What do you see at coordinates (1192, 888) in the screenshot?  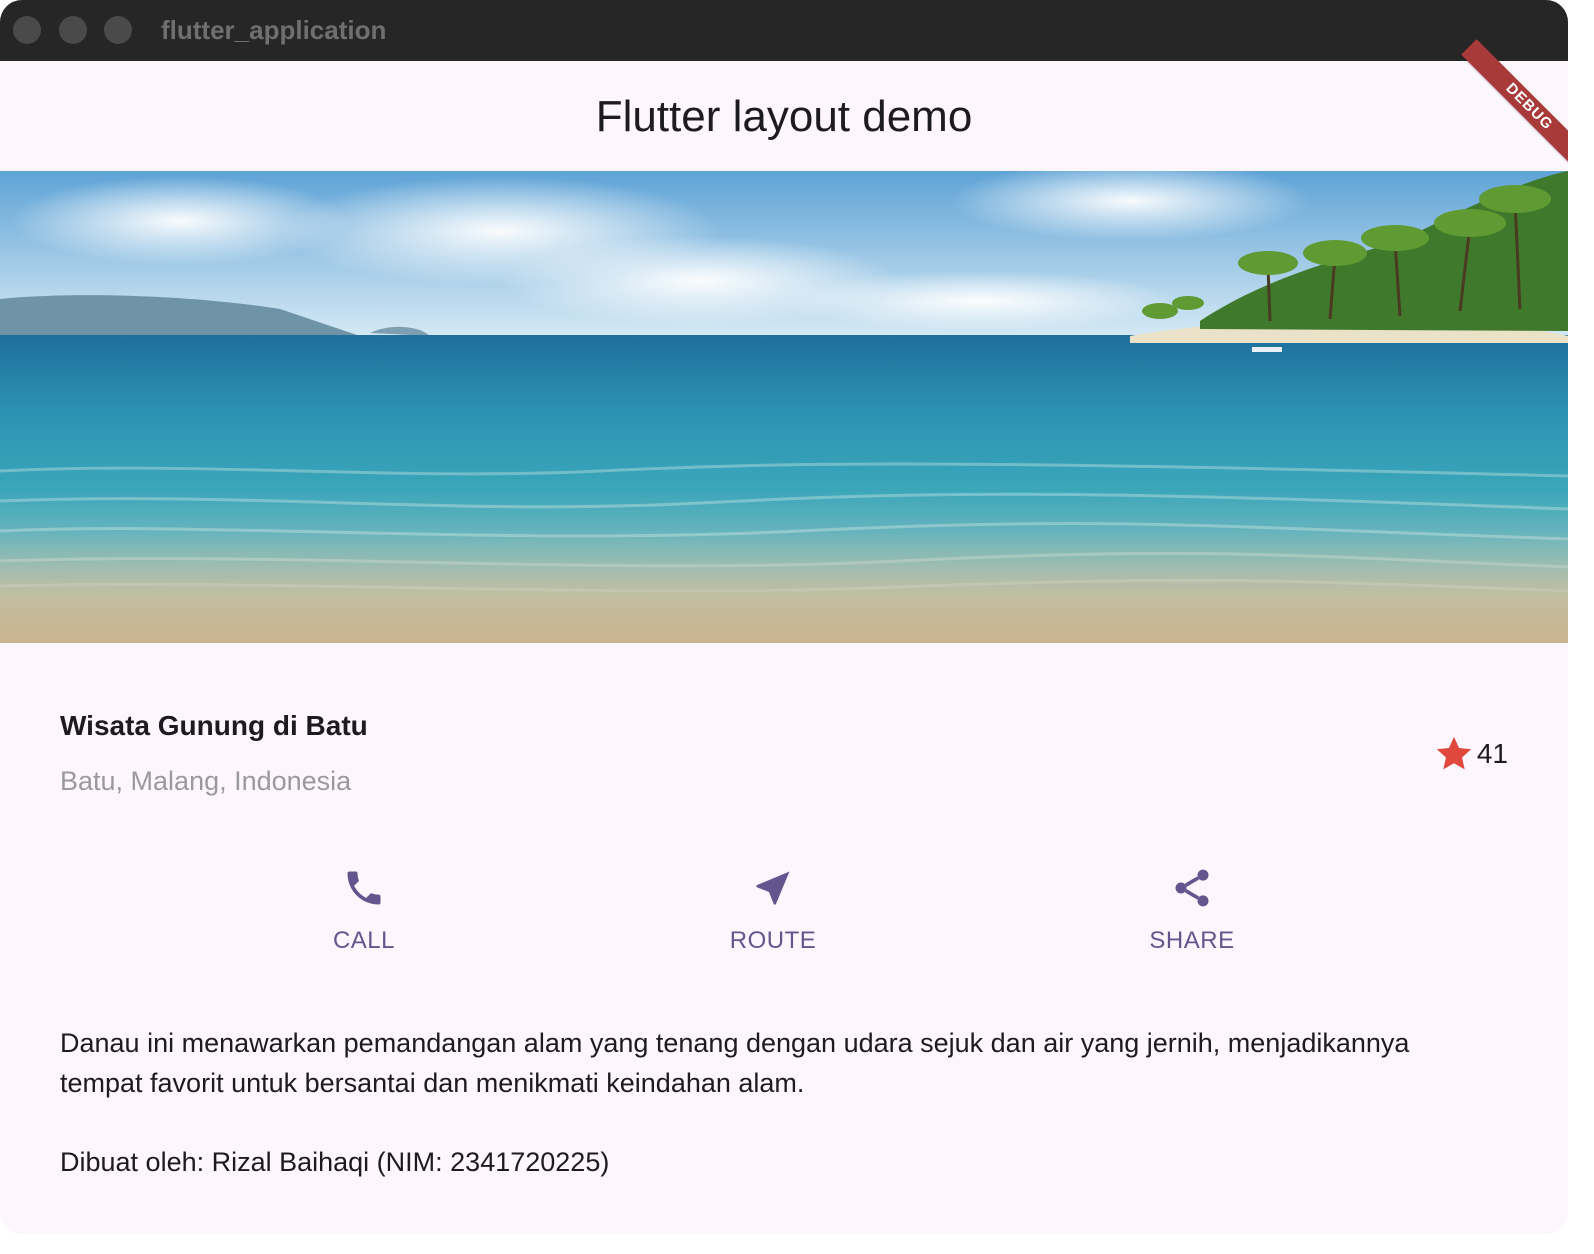 I see `share-icon` at bounding box center [1192, 888].